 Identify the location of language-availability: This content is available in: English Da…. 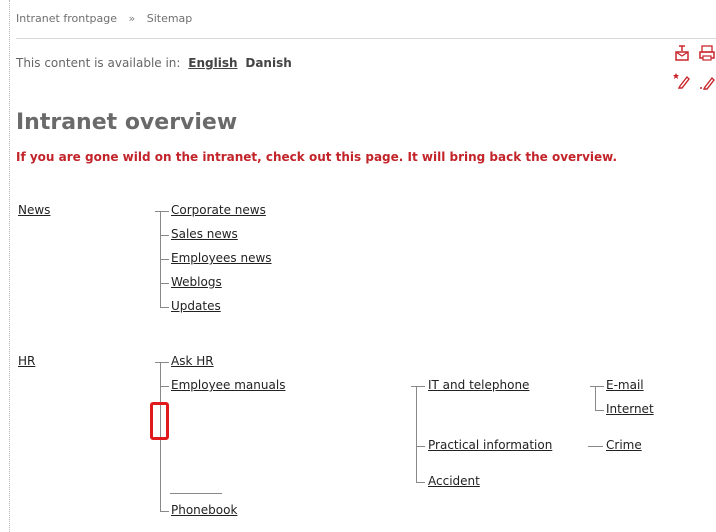
(154, 63).